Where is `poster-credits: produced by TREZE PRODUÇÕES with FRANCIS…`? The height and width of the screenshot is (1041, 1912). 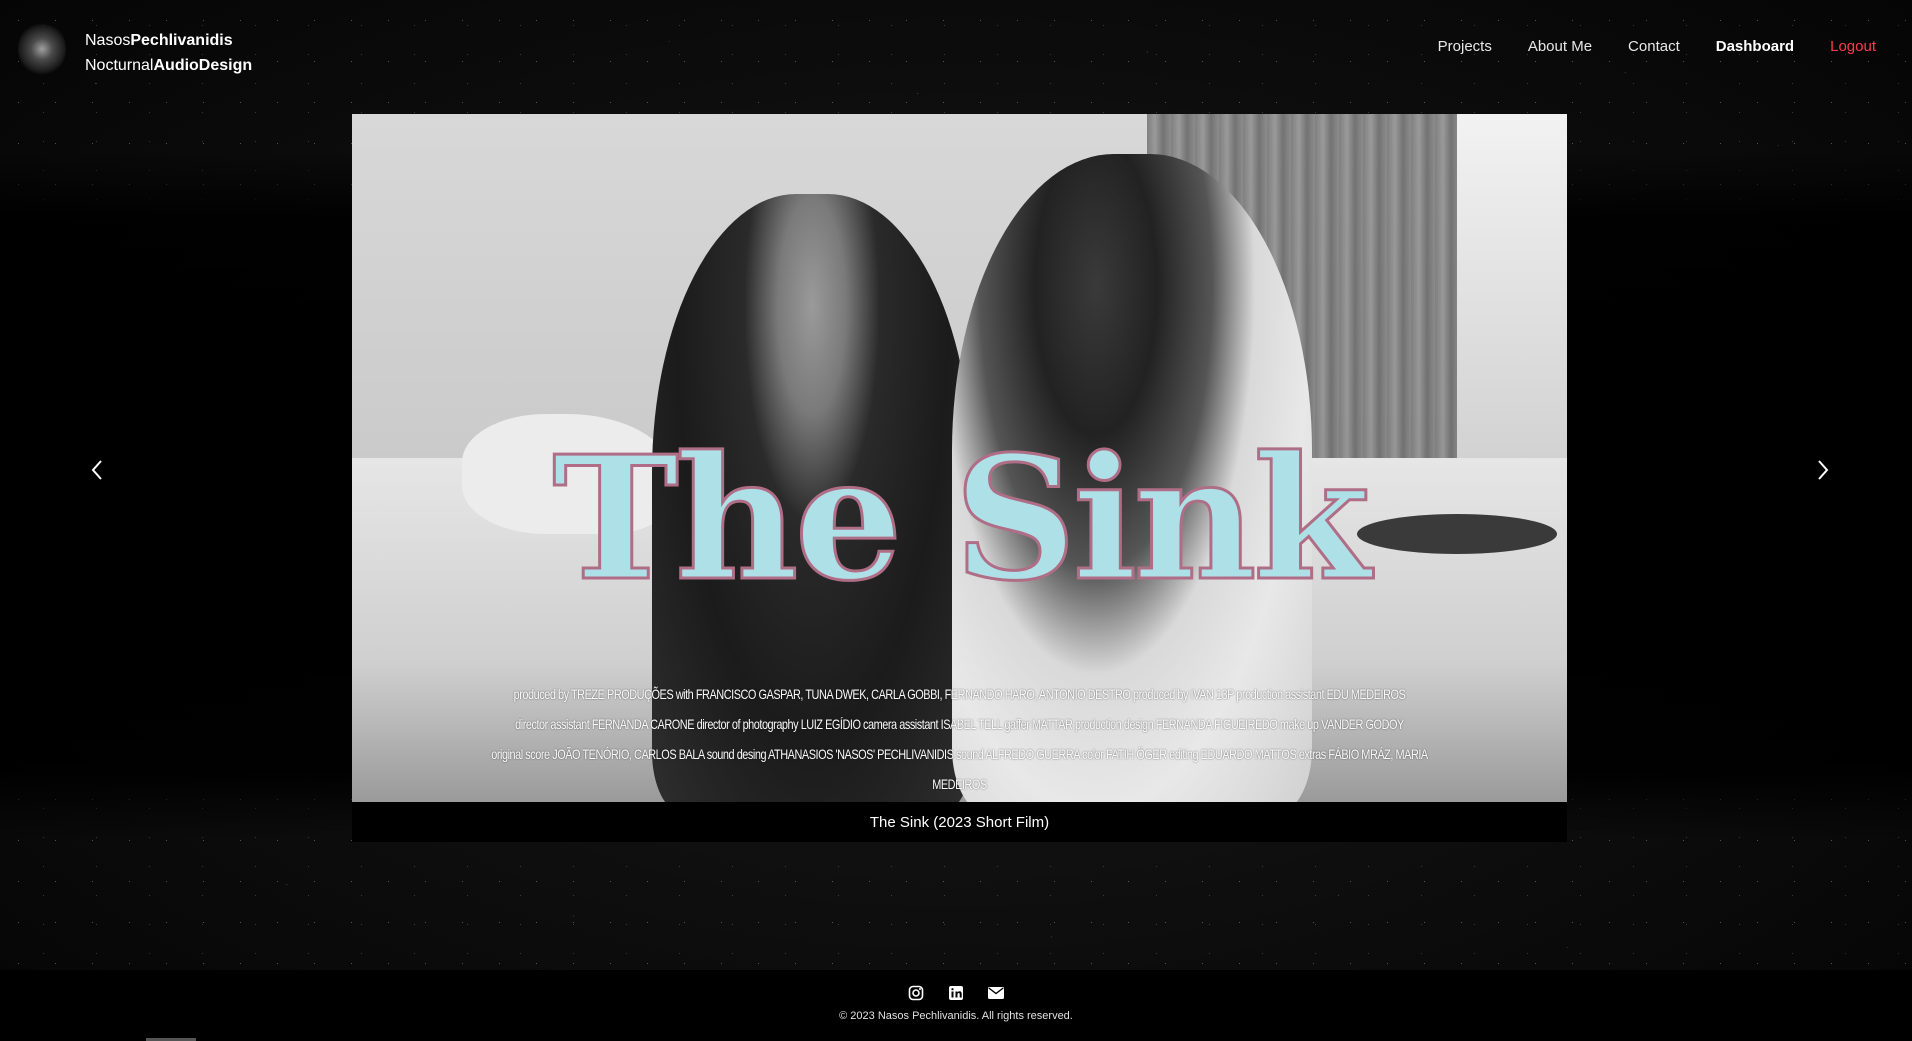 poster-credits: produced by TREZE PRODUÇÕES with FRANCIS… is located at coordinates (960, 739).